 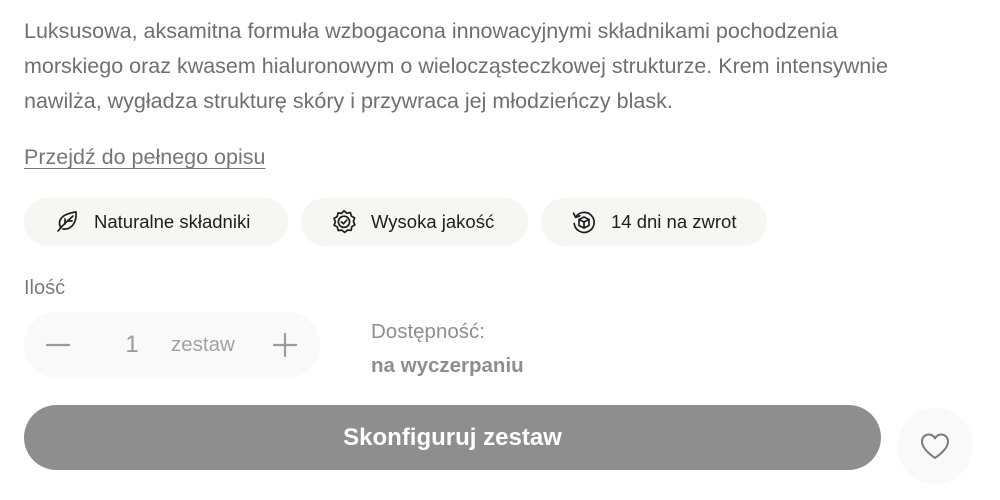 I want to click on feature-label: 14 dni na zwrot, so click(x=674, y=221).